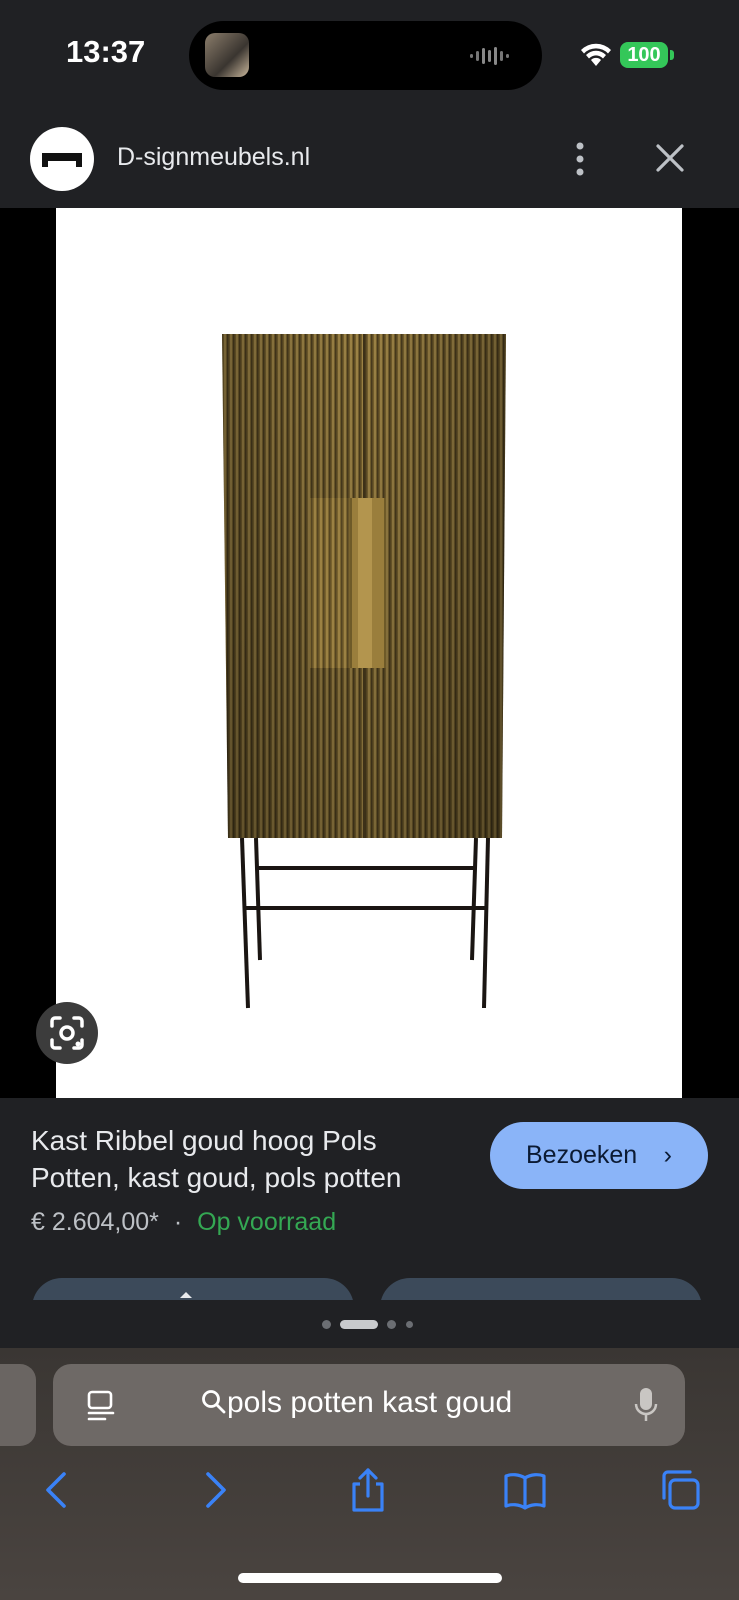 The height and width of the screenshot is (1600, 739). I want to click on site-logo-icon, so click(62, 159).